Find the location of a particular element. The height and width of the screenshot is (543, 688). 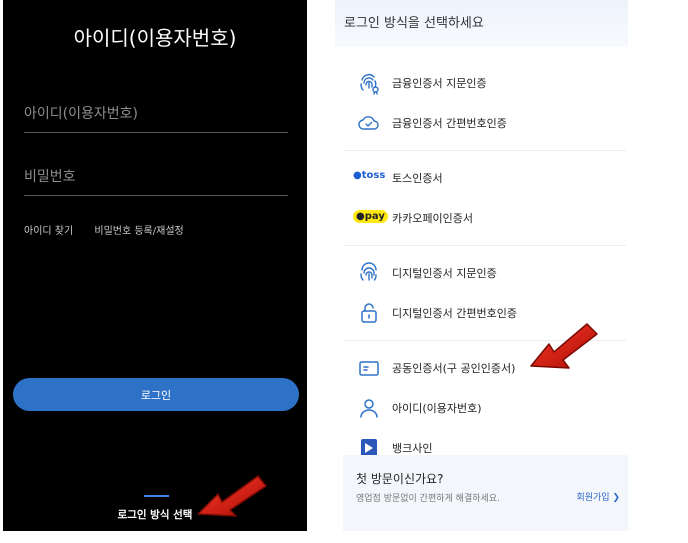

signup-banner: 첫 방문이신가요? 영업점 방문없이 간편하게 해결하세요. 회원가입 ❯ is located at coordinates (485, 493).